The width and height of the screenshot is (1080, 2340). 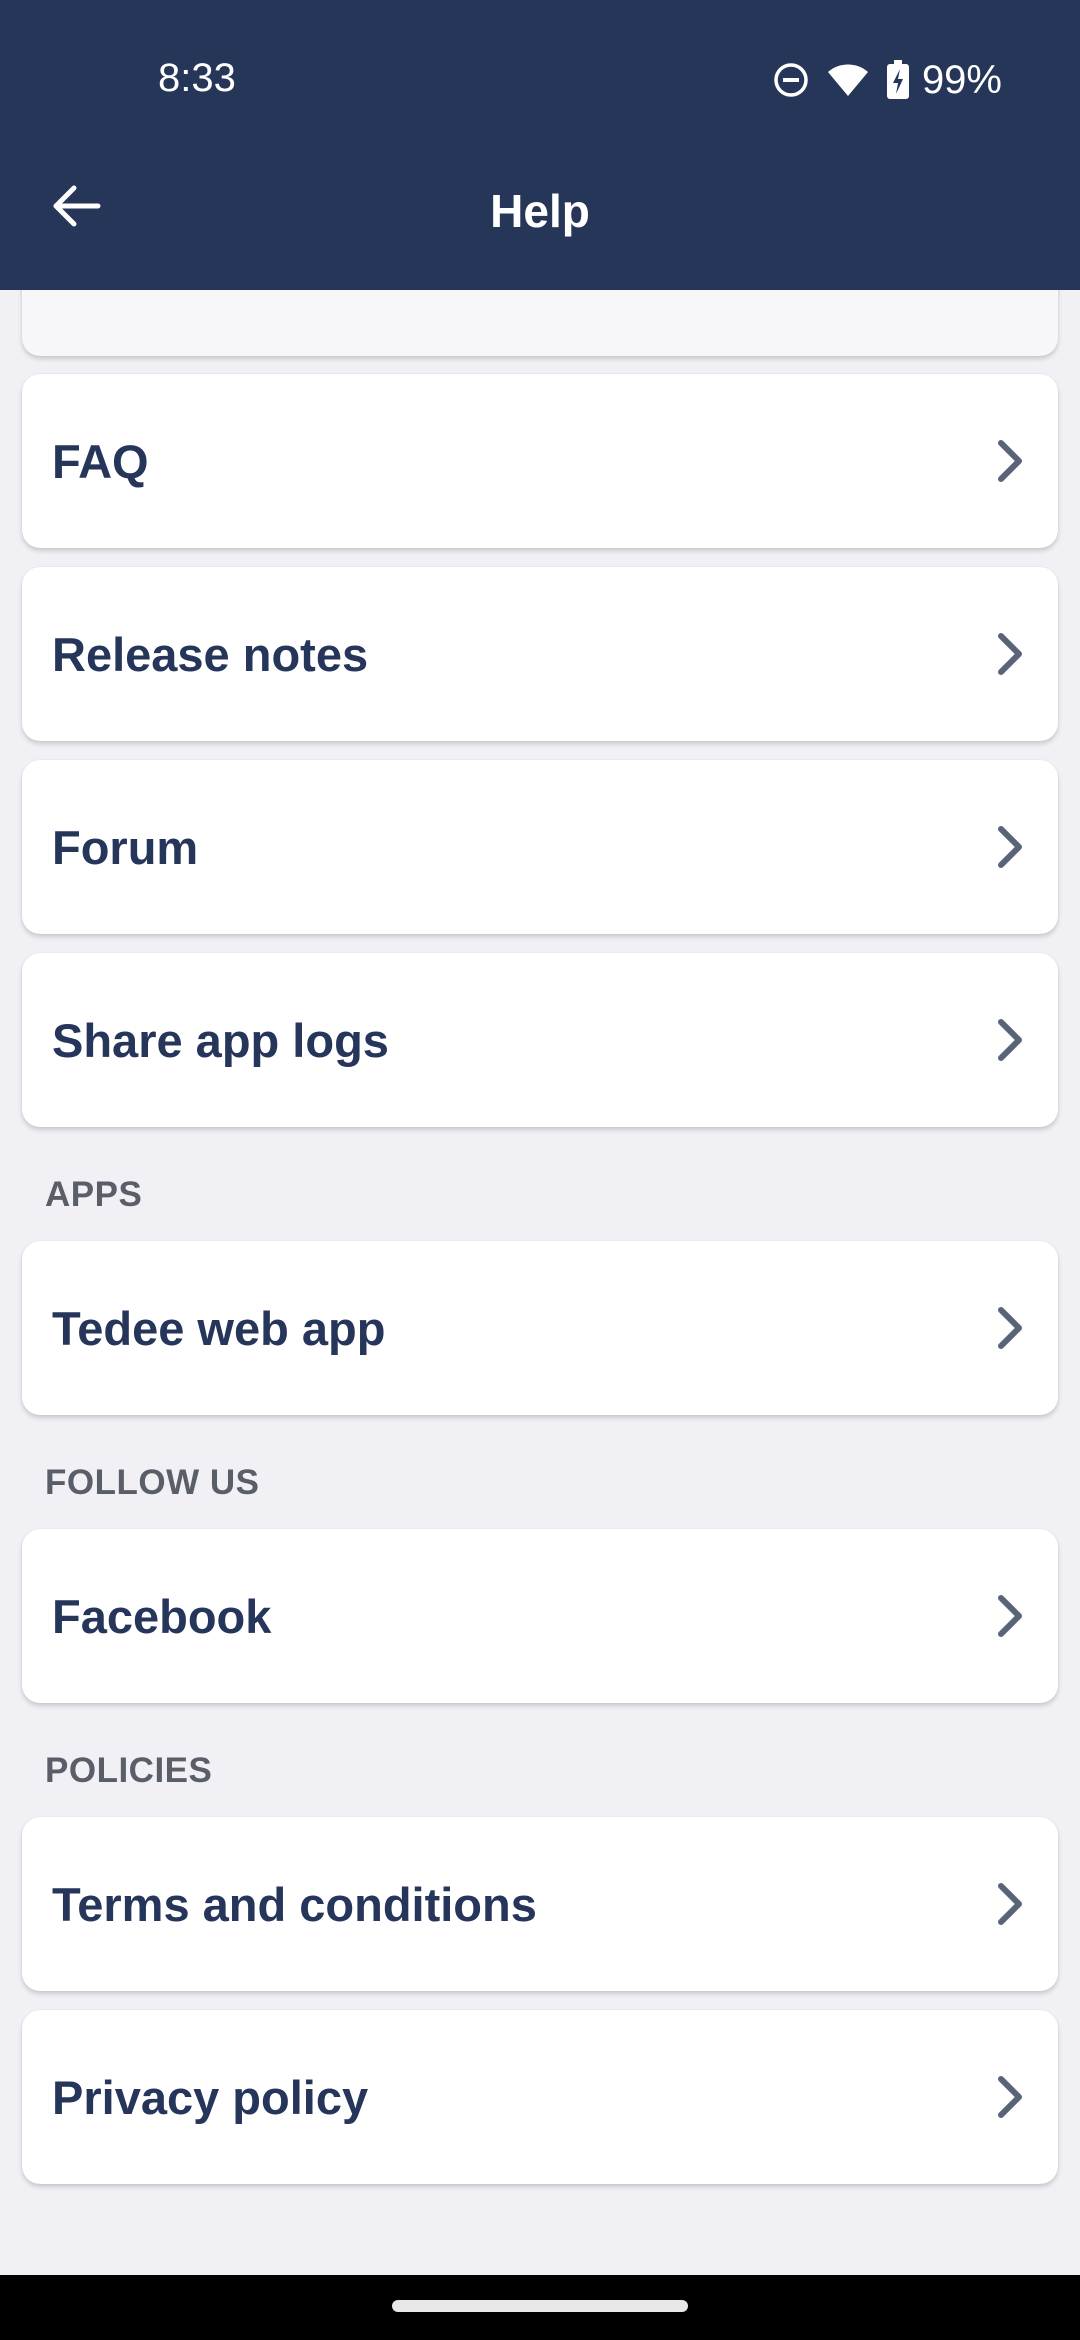 What do you see at coordinates (220, 1040) in the screenshot?
I see `share-app-logs-label: Share app logs` at bounding box center [220, 1040].